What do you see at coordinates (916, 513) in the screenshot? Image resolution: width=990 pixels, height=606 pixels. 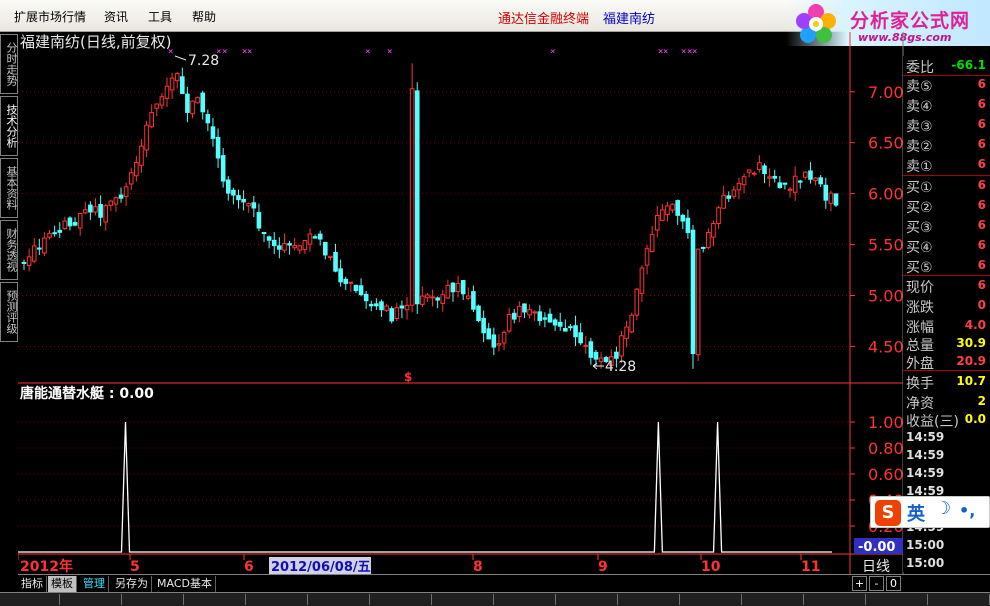 I see `ime-language: 英` at bounding box center [916, 513].